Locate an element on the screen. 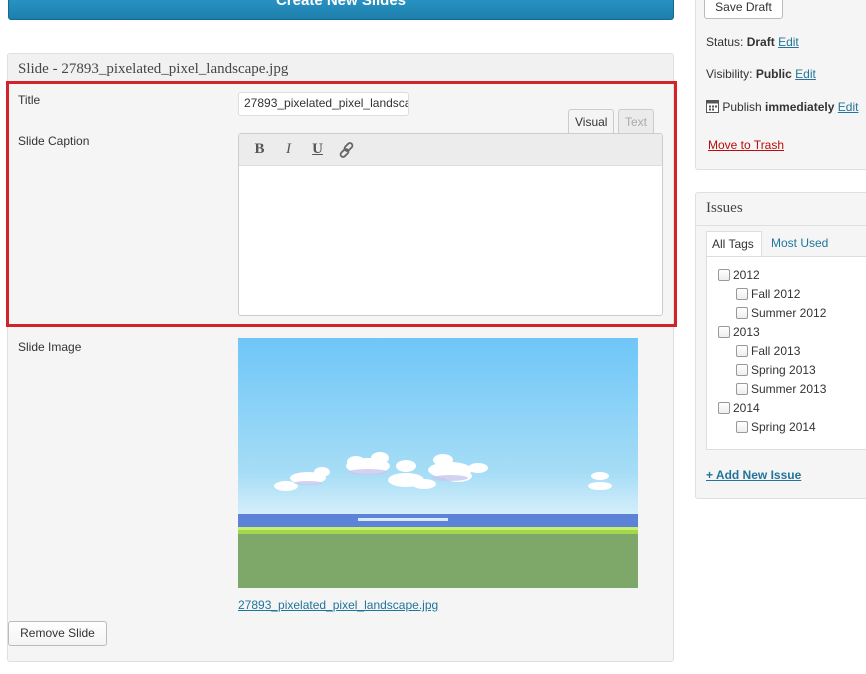 This screenshot has height=674, width=866. tag-label: Summer 2012 is located at coordinates (789, 313).